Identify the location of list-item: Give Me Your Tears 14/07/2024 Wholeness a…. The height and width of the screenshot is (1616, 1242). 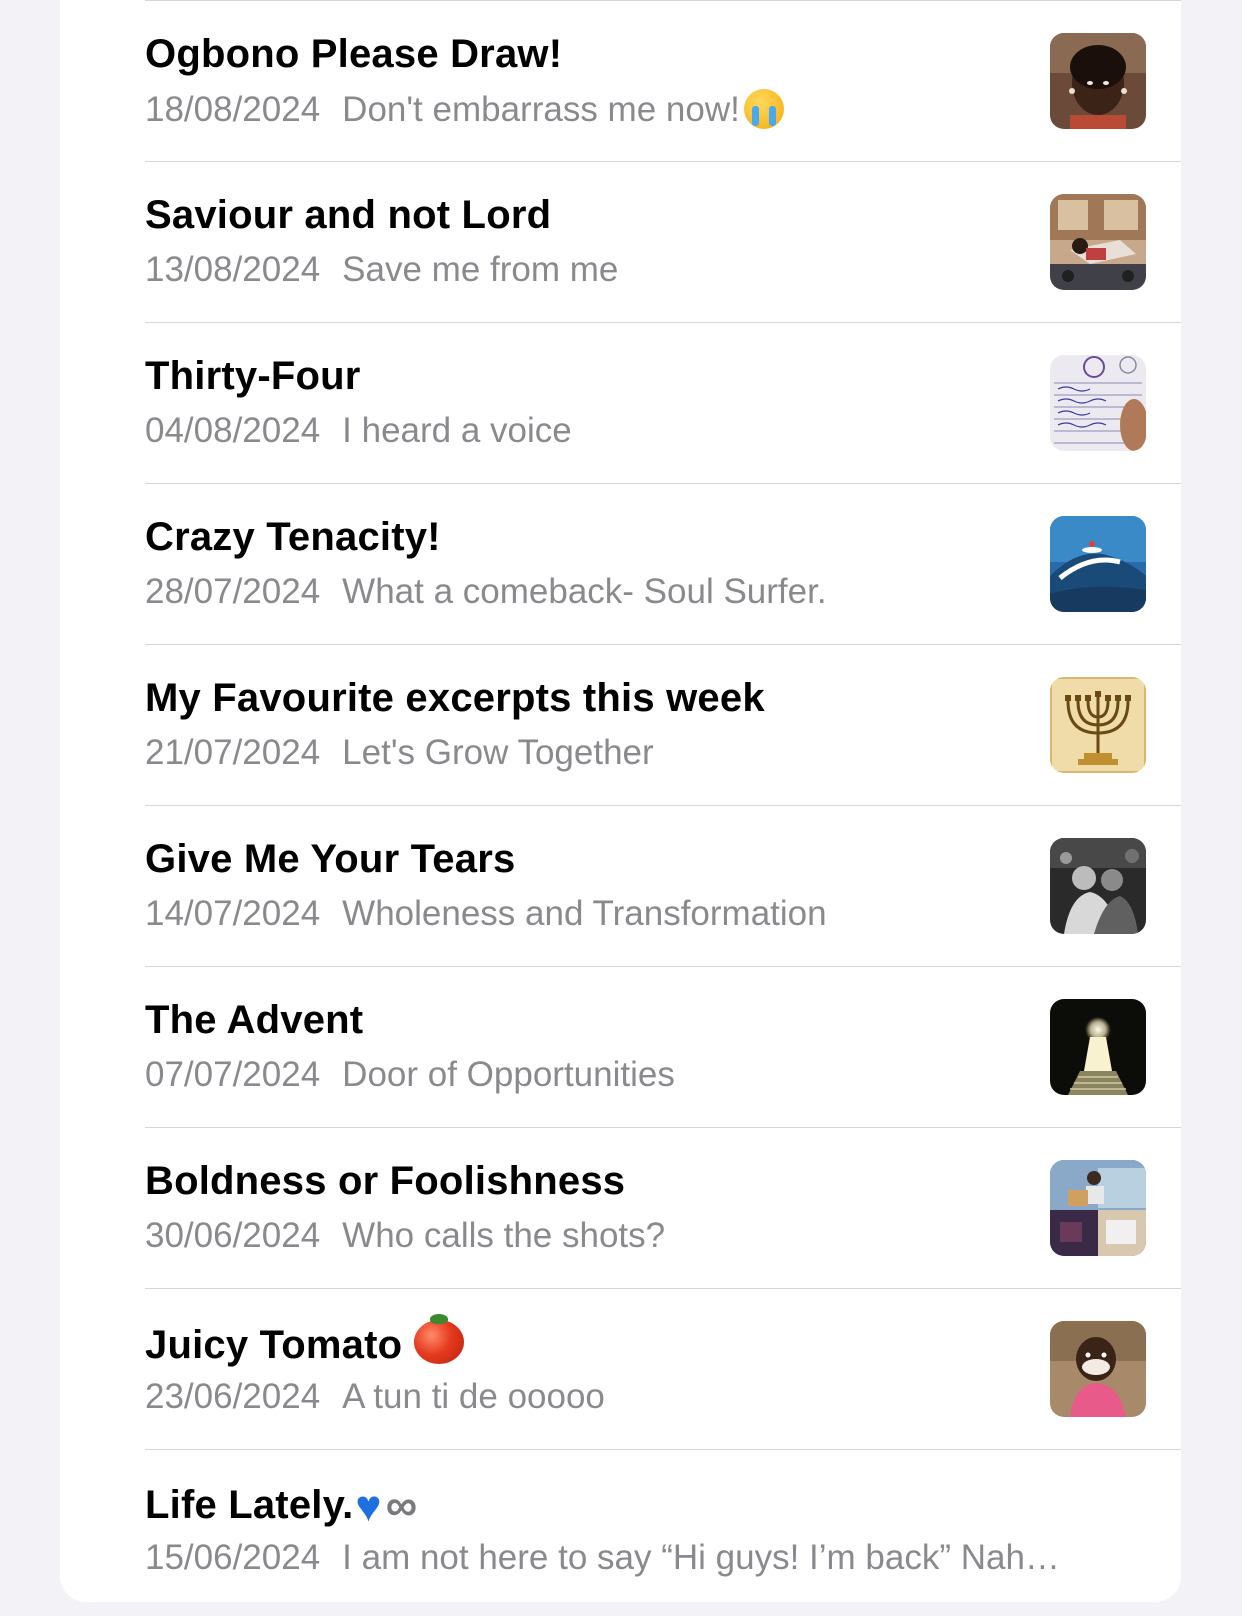
(663, 885).